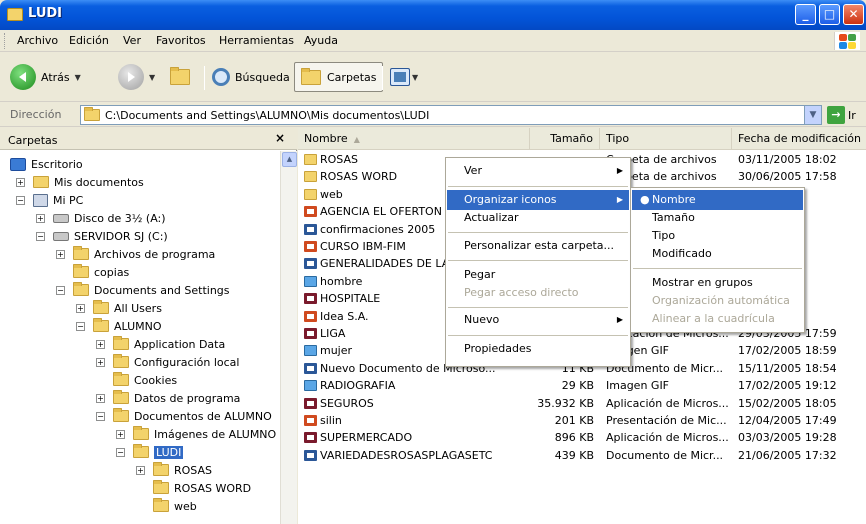  What do you see at coordinates (538, 171) in the screenshot?
I see `menu-item-ver: Ver ▶` at bounding box center [538, 171].